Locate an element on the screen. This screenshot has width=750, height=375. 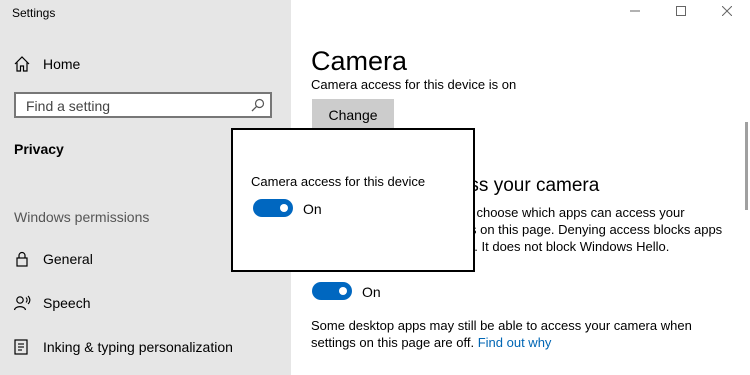
allow-apps-toggle is located at coordinates (332, 291).